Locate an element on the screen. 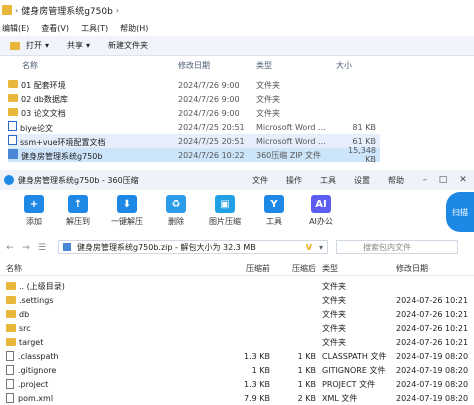  image-icon: ▣ is located at coordinates (225, 204).